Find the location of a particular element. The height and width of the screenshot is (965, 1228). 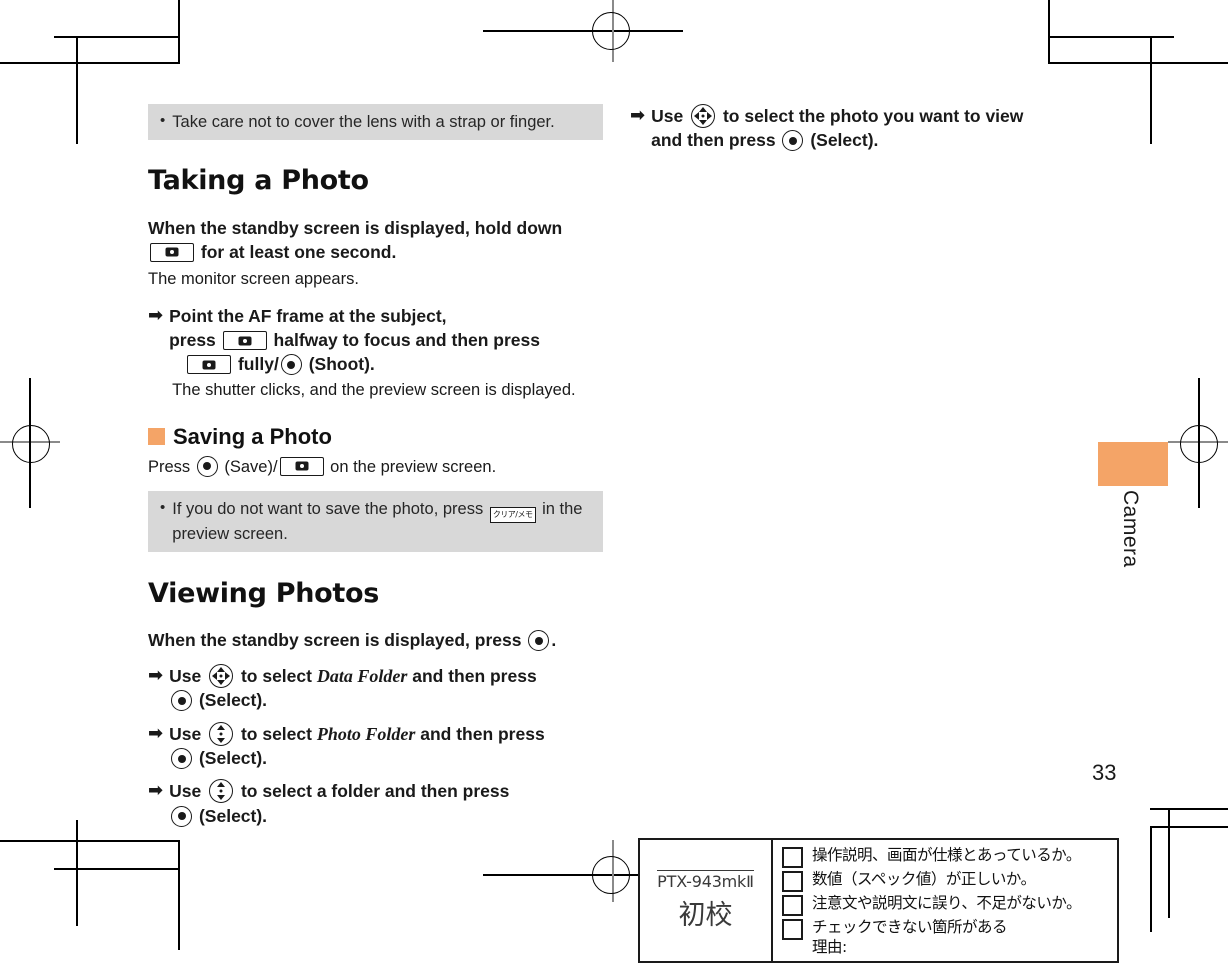

save-instruction: Press (Save)/ on the preview screen. is located at coordinates (375, 466).